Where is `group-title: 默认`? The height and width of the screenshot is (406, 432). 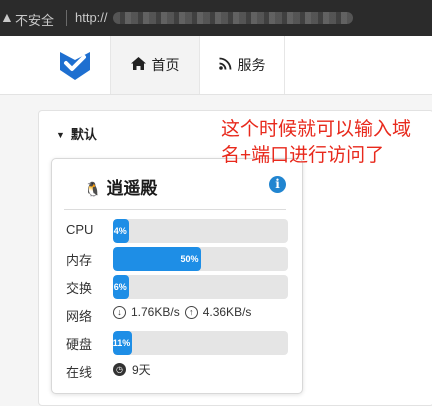 group-title: 默认 is located at coordinates (83, 134).